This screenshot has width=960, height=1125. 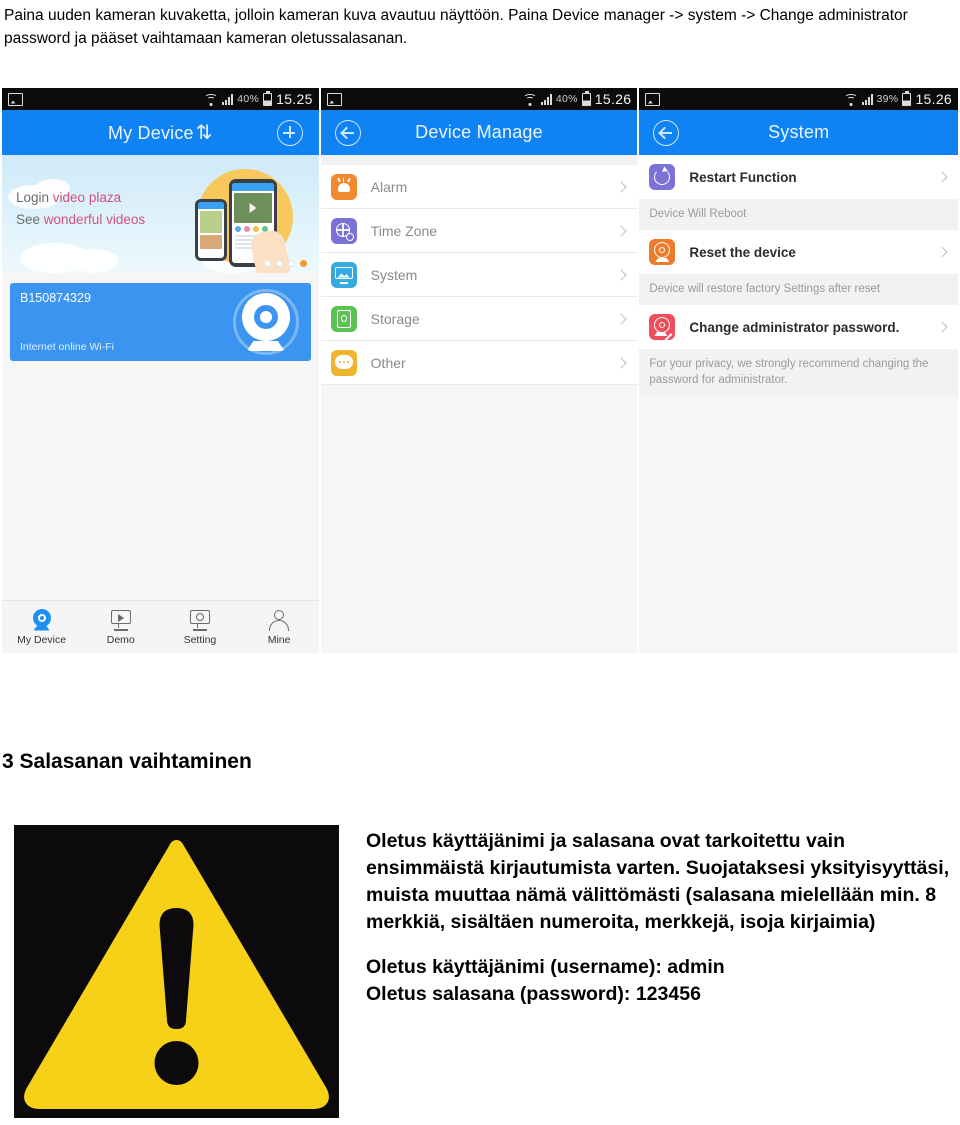 What do you see at coordinates (613, 99) in the screenshot?
I see `clock-label: 15.26` at bounding box center [613, 99].